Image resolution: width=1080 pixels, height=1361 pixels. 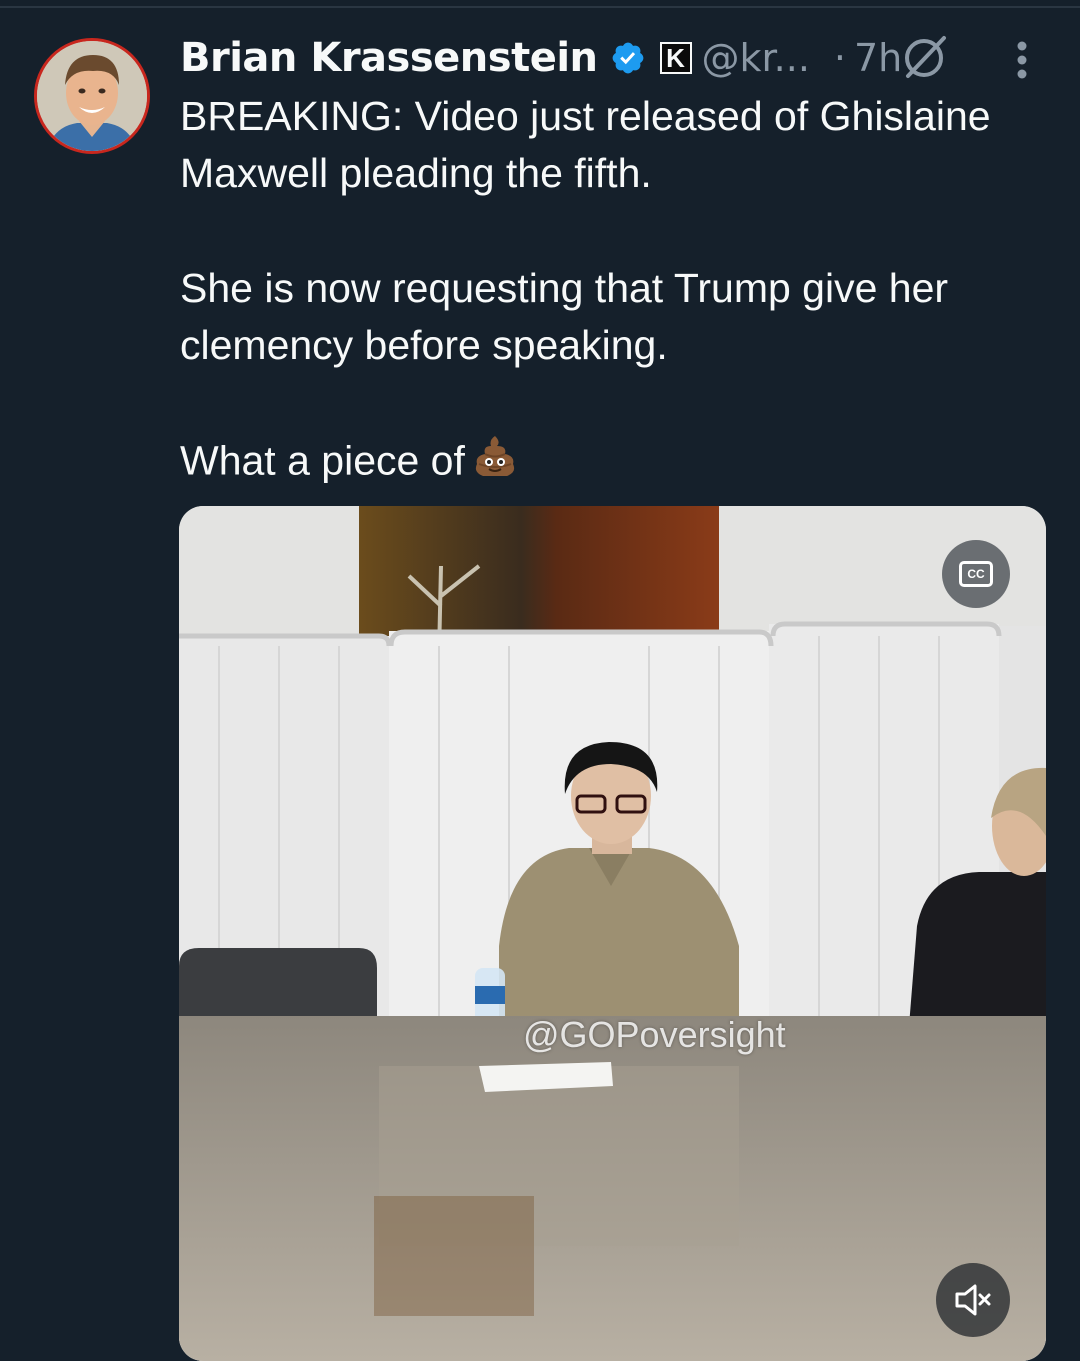 What do you see at coordinates (322, 460) in the screenshot?
I see `tweet-paragraph-3-text: What a piece of` at bounding box center [322, 460].